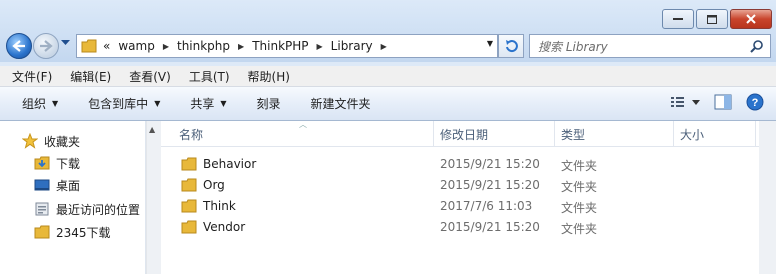 This screenshot has width=776, height=274. I want to click on table-row: Behavior 2015/9/21 15:20 文件夹, so click(468, 164).